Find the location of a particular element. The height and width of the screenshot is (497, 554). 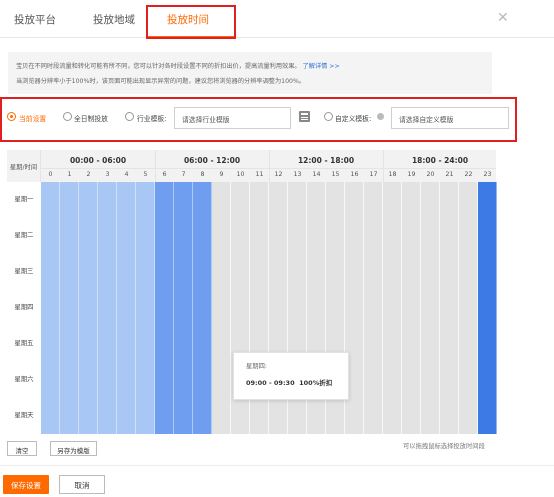

day-label: 星期四 is located at coordinates (24, 307).